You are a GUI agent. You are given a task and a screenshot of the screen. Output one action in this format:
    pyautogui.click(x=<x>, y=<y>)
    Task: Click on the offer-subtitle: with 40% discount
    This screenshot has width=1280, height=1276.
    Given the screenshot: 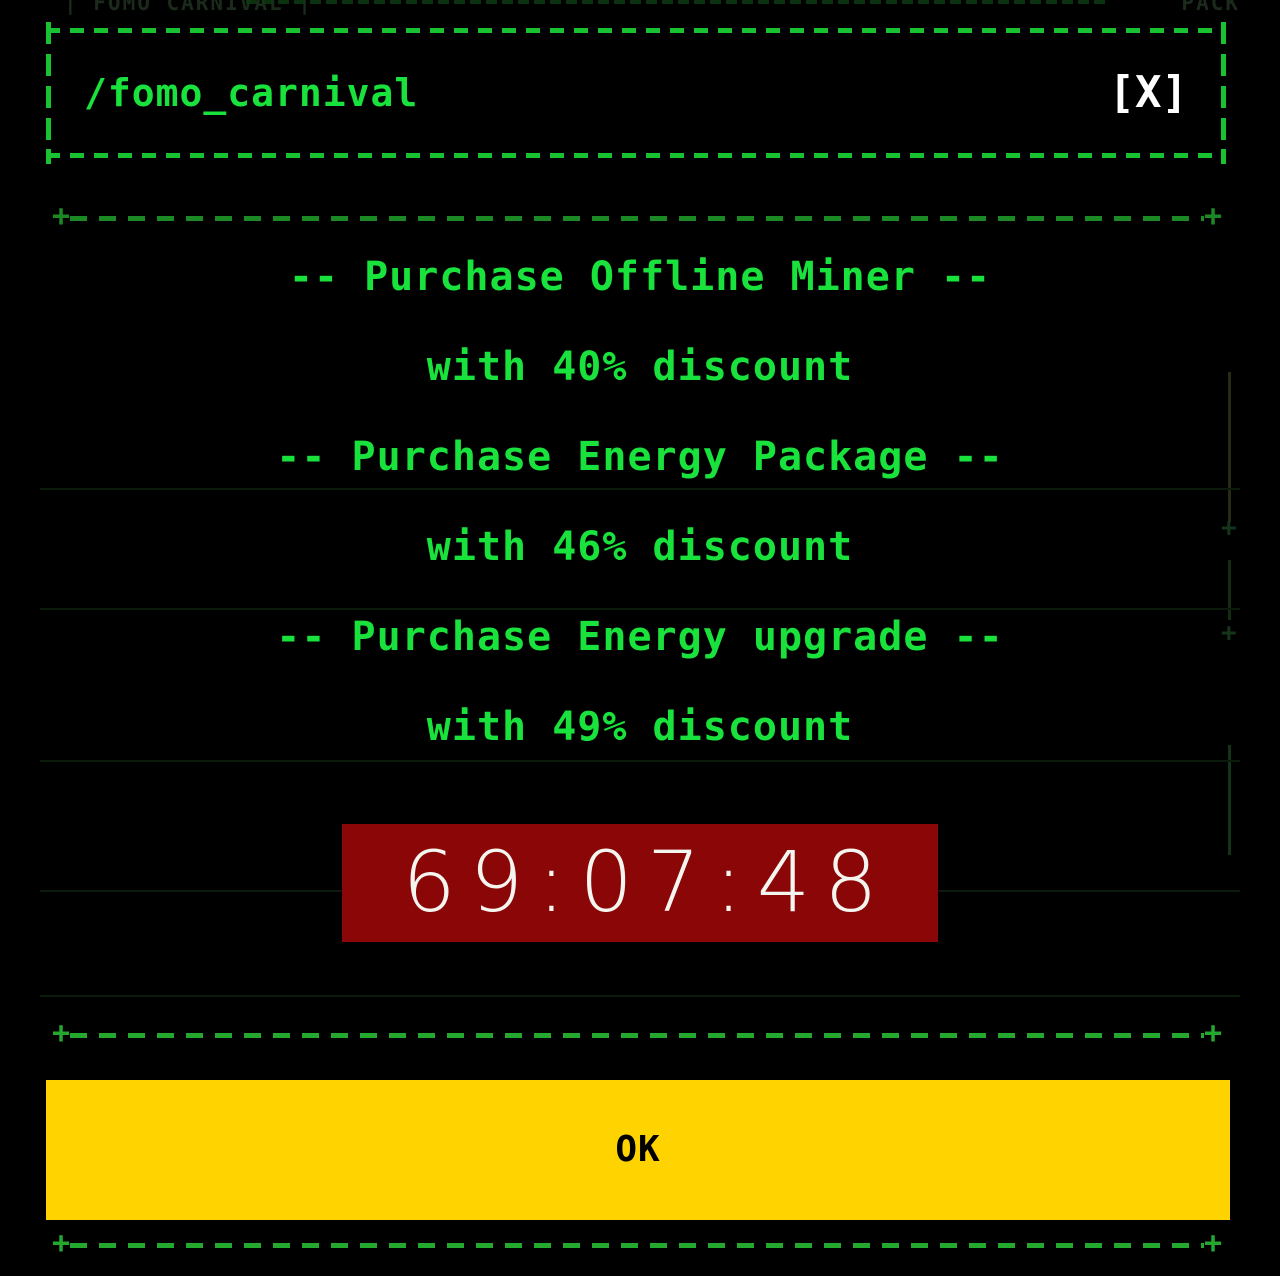 What is the action you would take?
    pyautogui.click(x=640, y=367)
    